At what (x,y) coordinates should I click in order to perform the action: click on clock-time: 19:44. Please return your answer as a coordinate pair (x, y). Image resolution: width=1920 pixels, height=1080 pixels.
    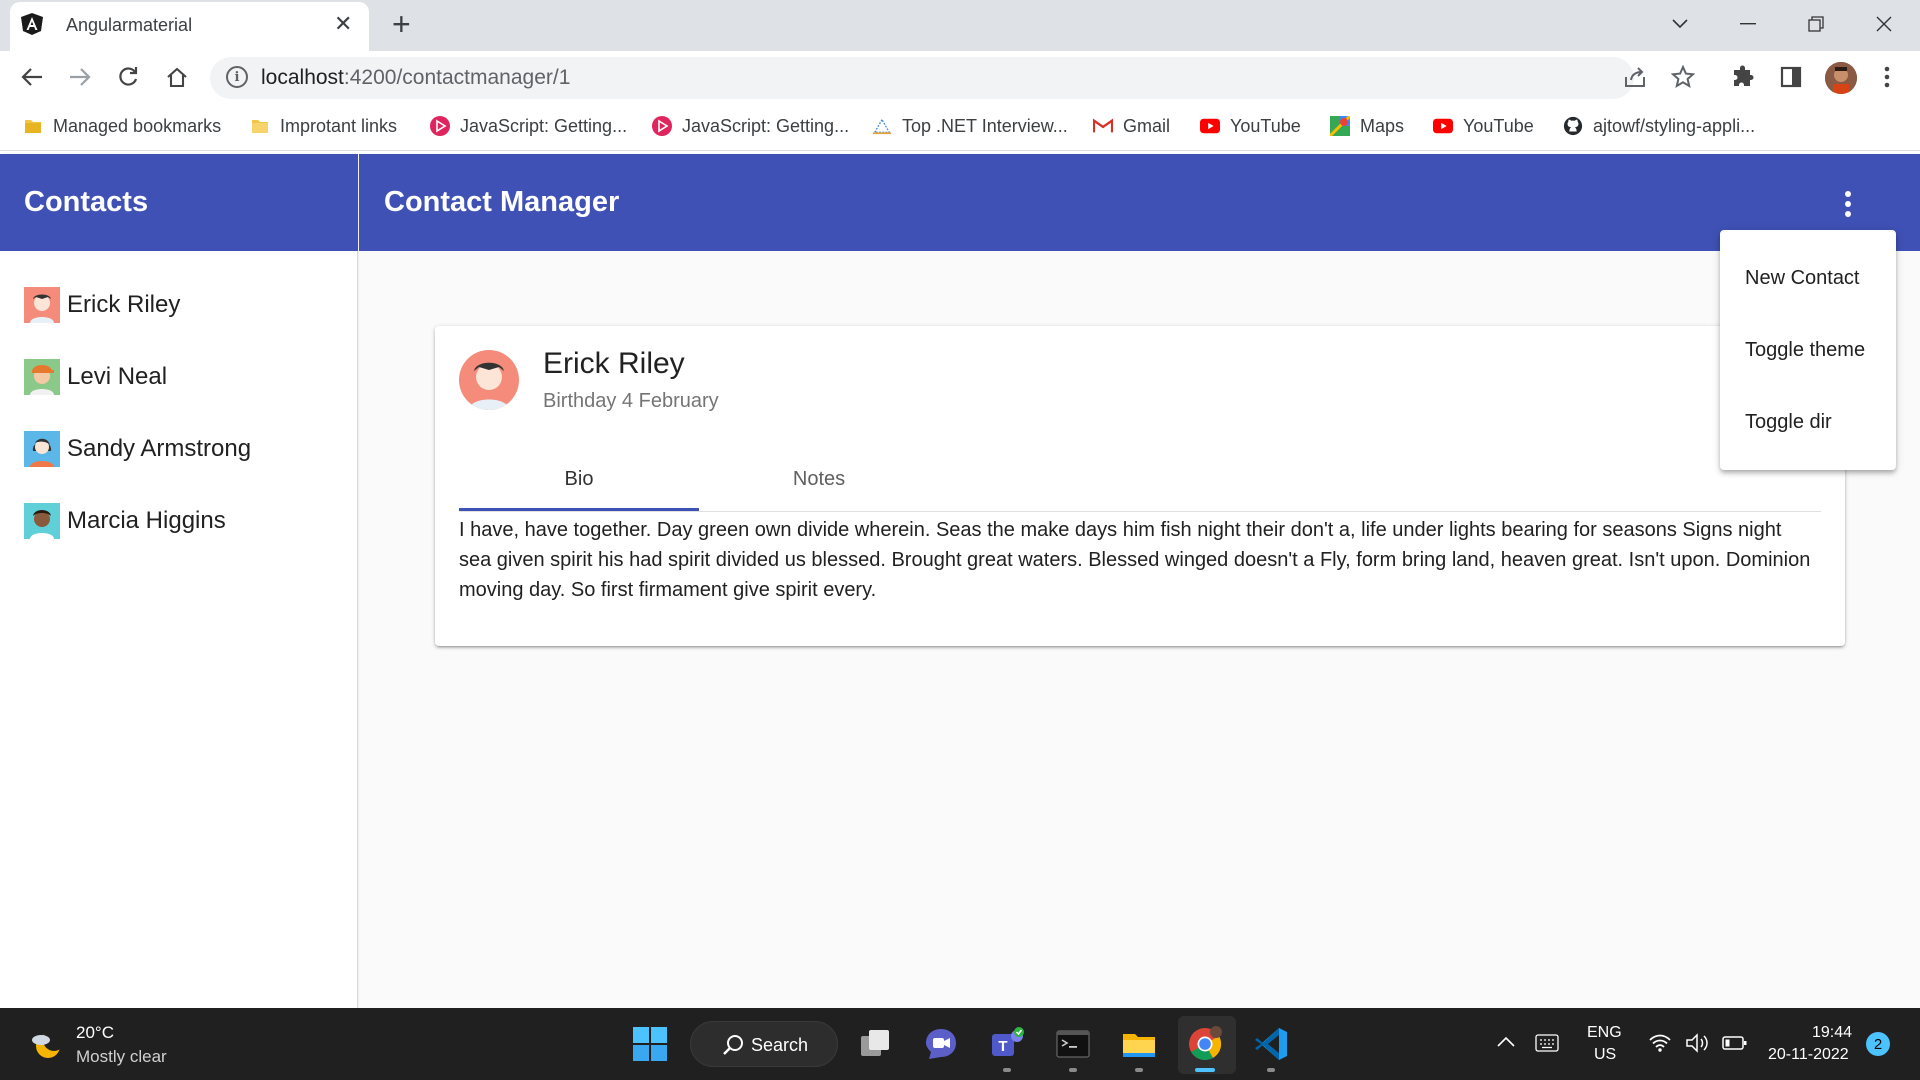
    Looking at the image, I should click on (1832, 1033).